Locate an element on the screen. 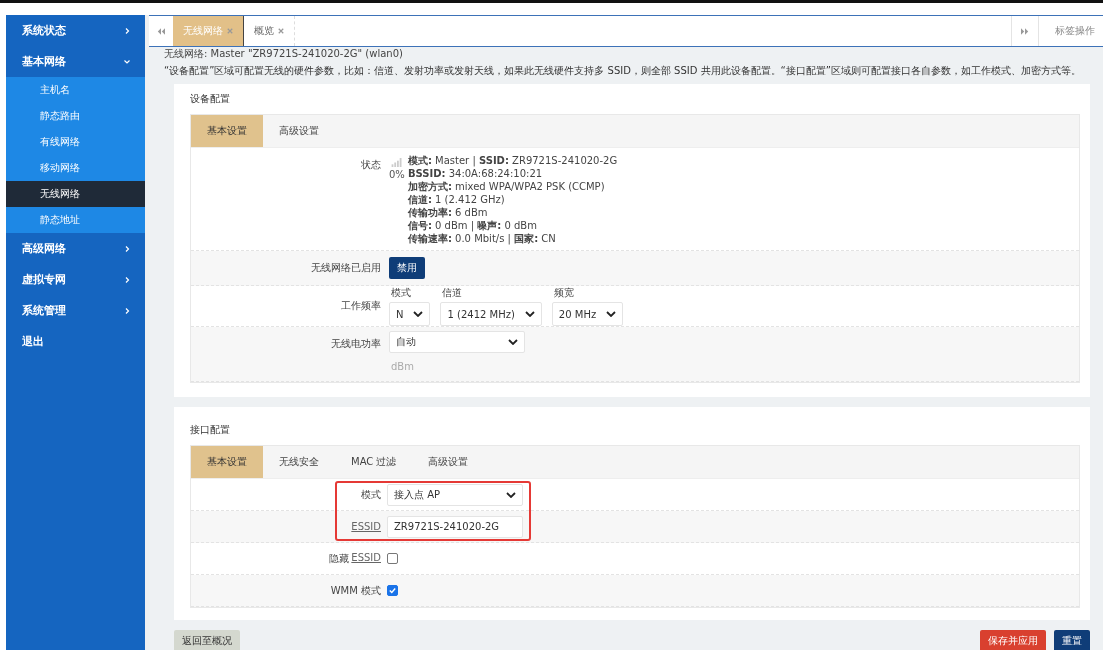 Image resolution: width=1103 pixels, height=650 pixels. select-caption: 信道 is located at coordinates (452, 293).